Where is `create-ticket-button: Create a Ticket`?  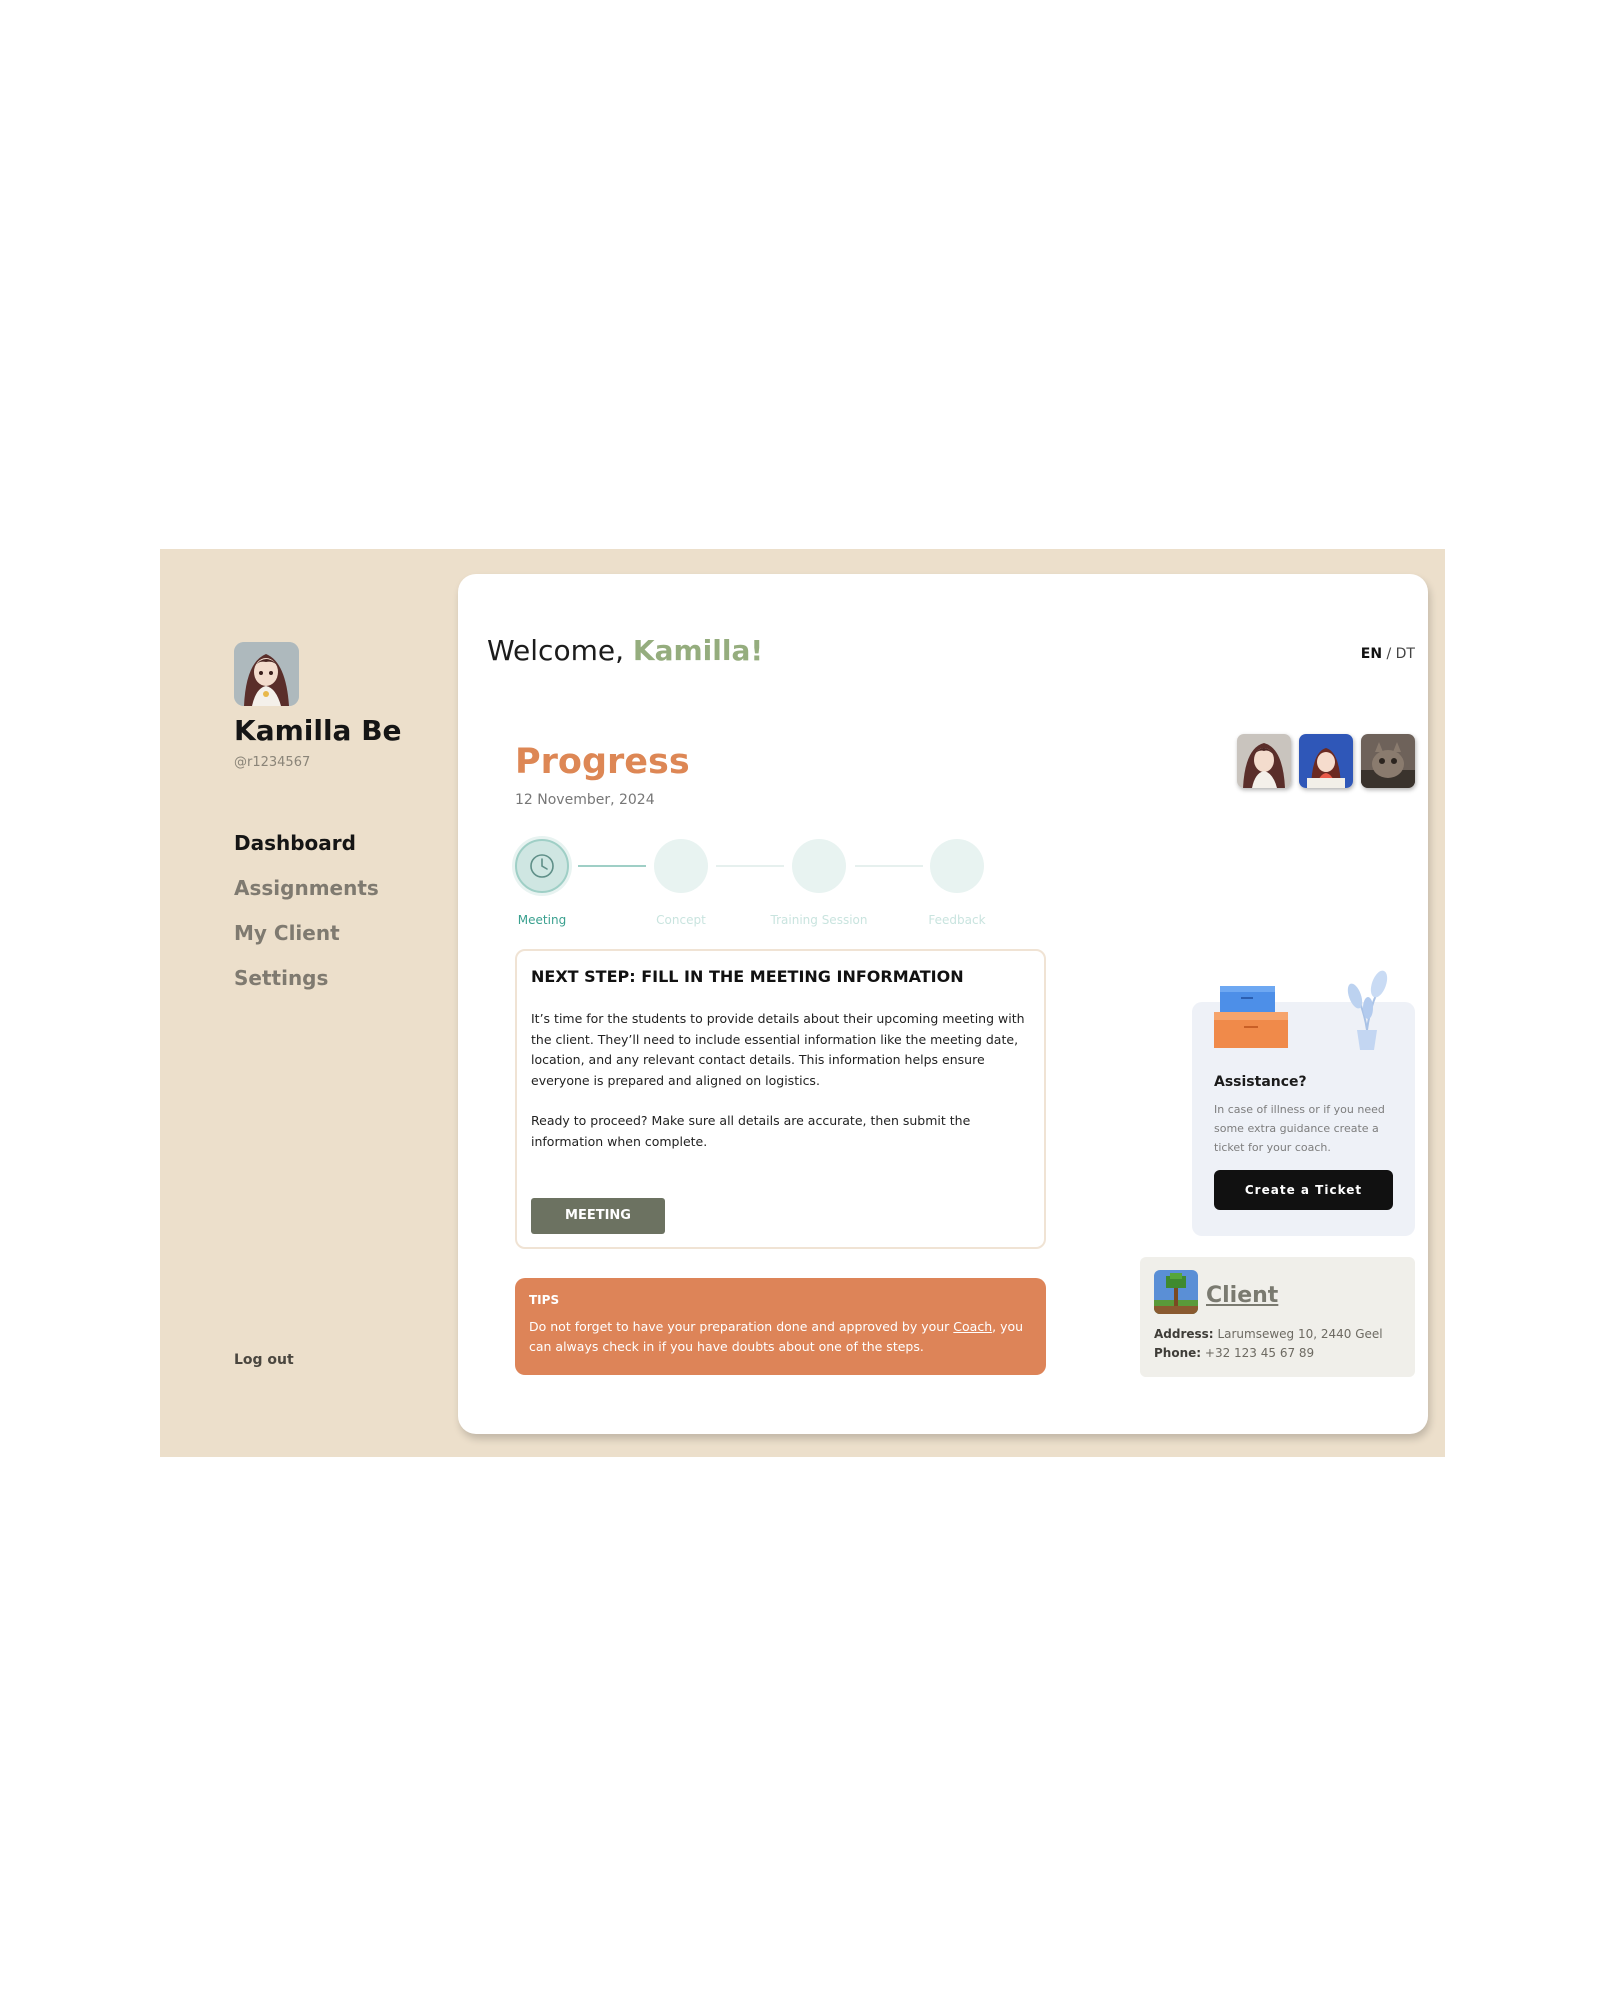
create-ticket-button: Create a Ticket is located at coordinates (1303, 1190).